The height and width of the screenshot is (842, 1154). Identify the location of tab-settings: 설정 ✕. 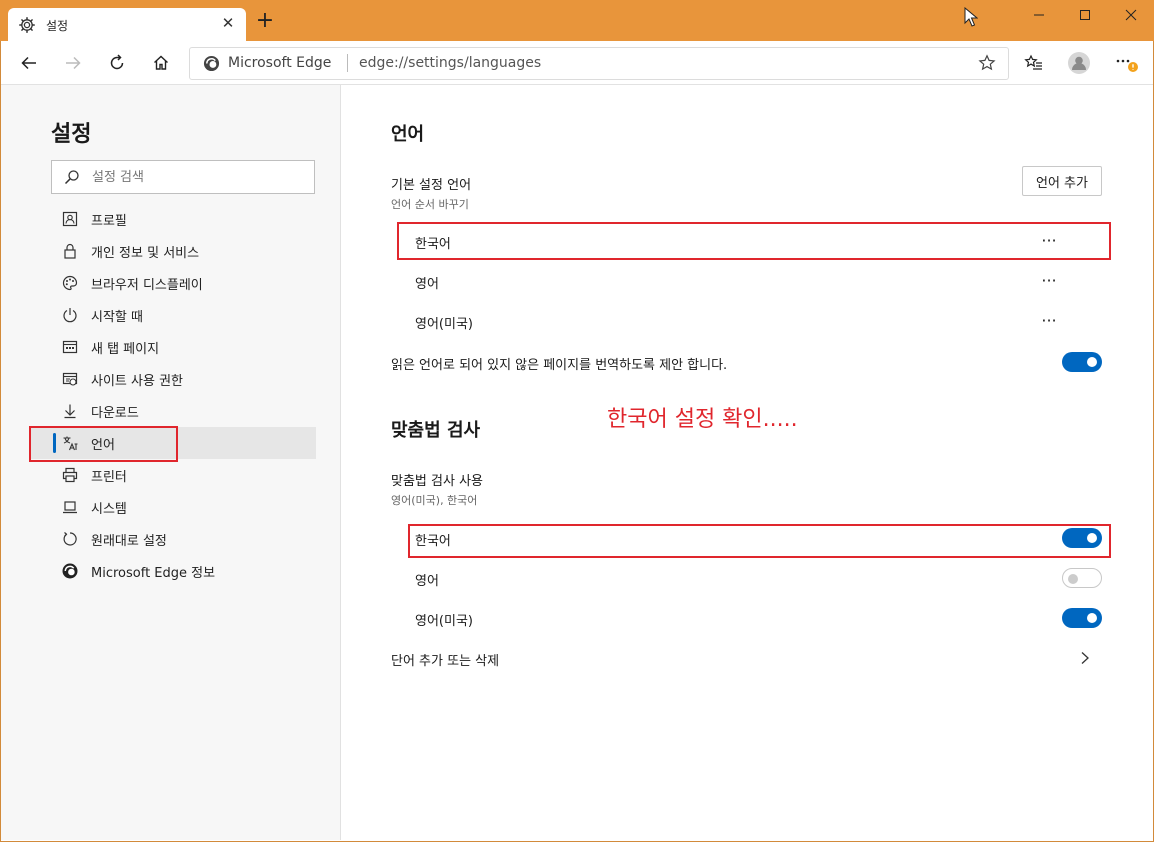
(127, 24).